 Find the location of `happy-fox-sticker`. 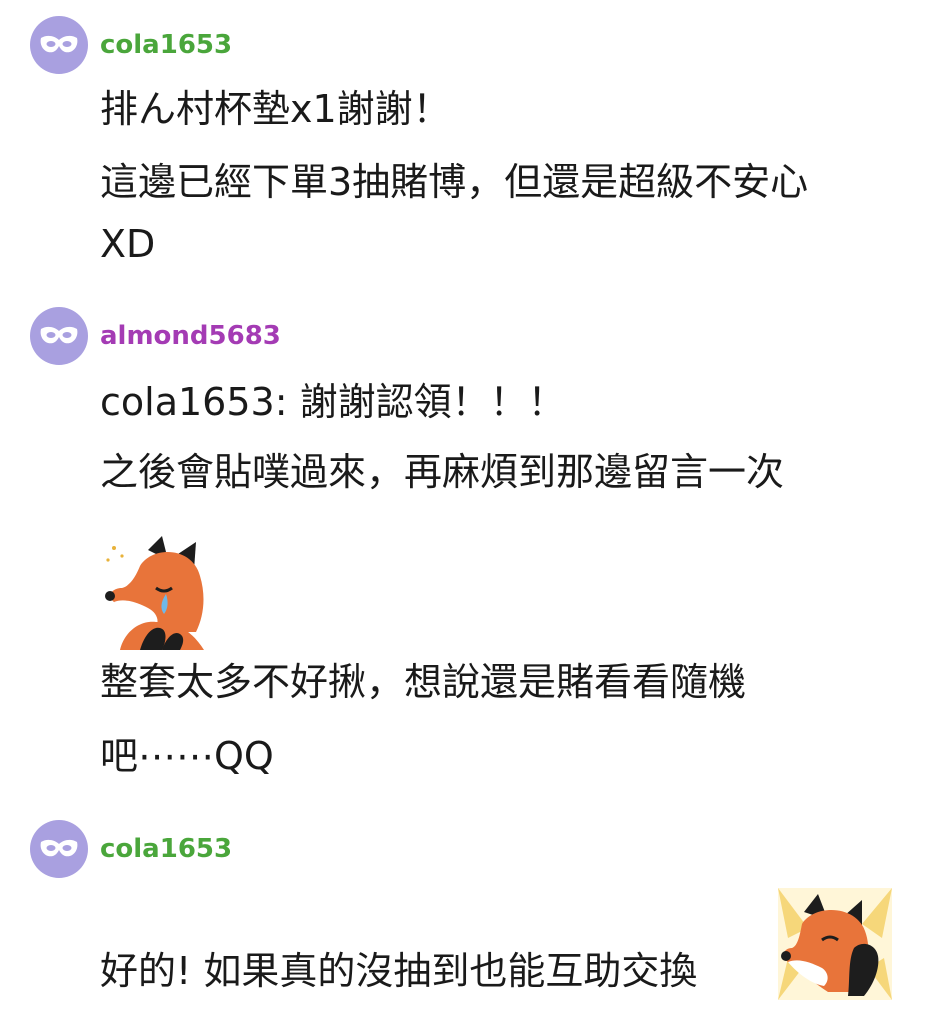

happy-fox-sticker is located at coordinates (835, 944).